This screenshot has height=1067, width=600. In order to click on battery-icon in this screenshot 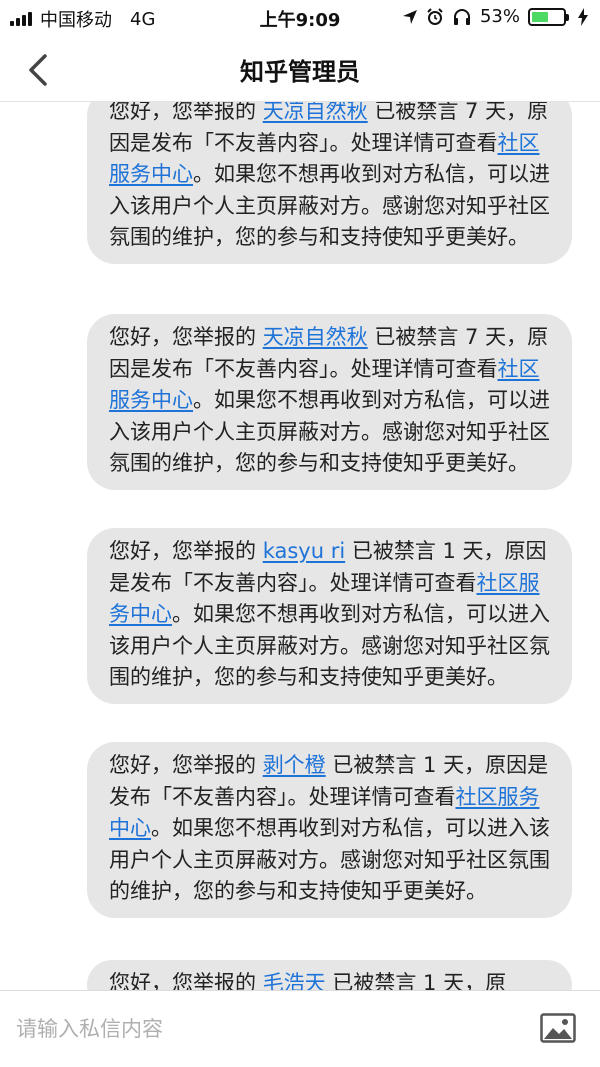, I will do `click(548, 16)`.